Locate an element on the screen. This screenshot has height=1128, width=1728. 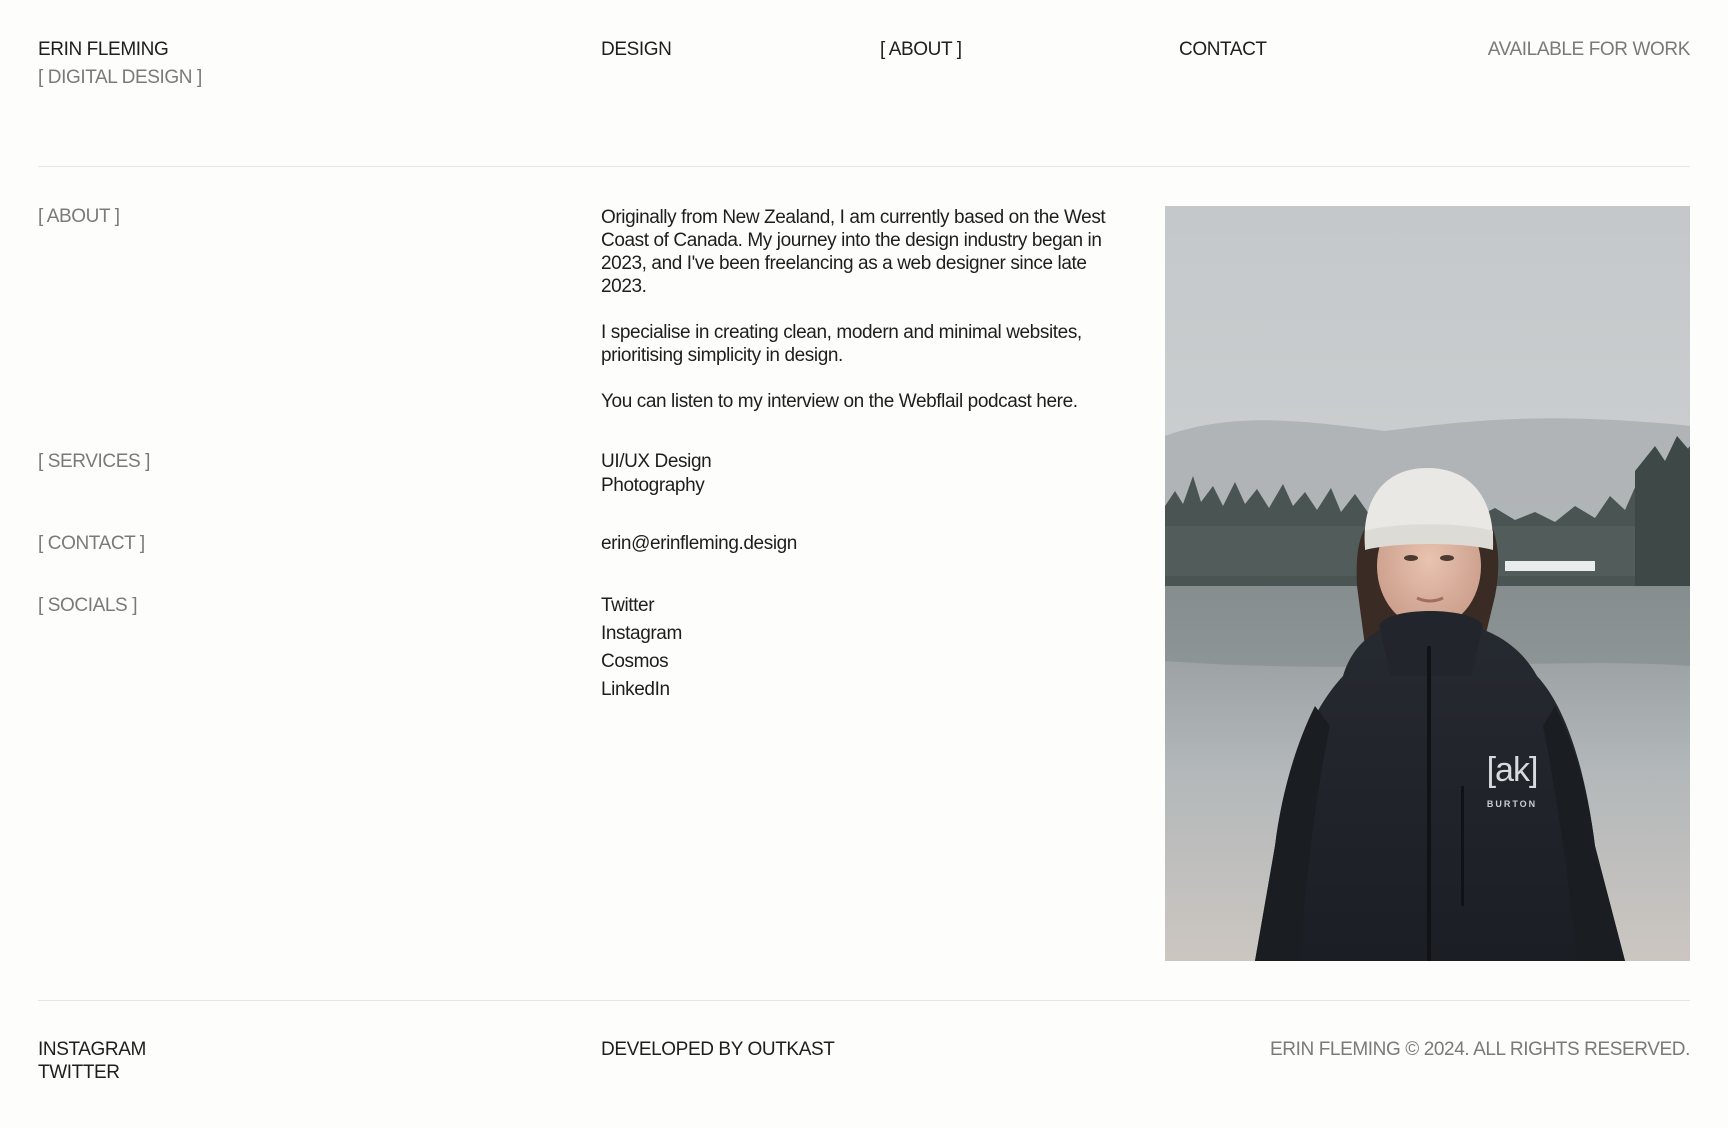
nav-link-contact: CONTACT is located at coordinates (1223, 50).